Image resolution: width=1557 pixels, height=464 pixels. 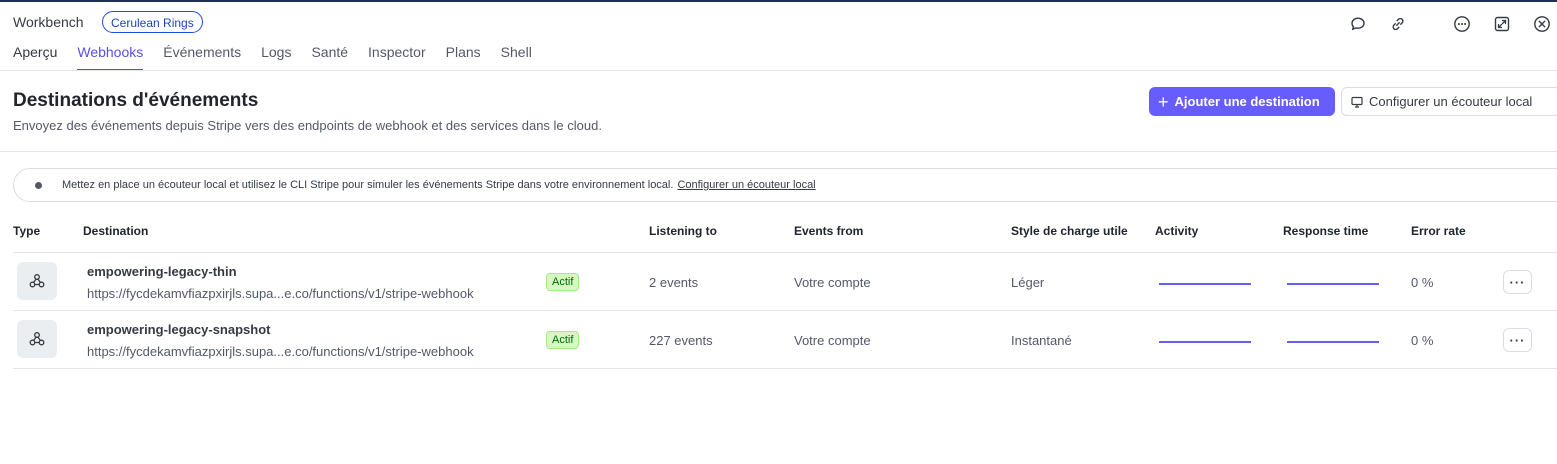 I want to click on header-response-time: Response time, so click(x=1325, y=231).